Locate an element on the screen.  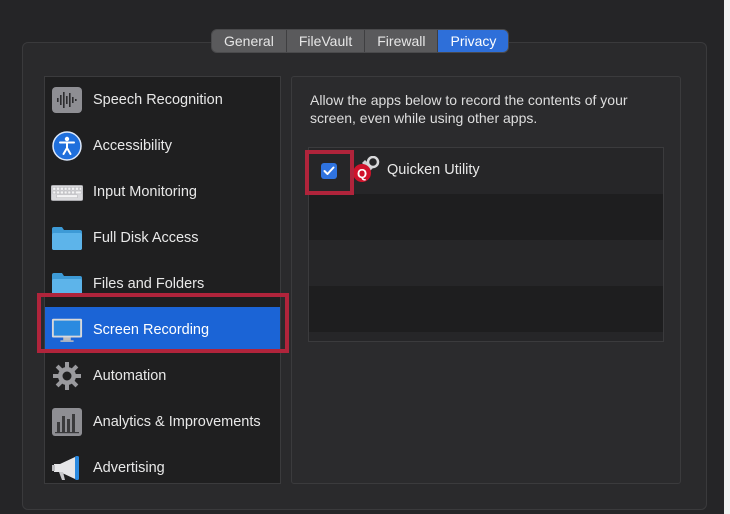
app-name: Quicken Utility is located at coordinates (433, 170).